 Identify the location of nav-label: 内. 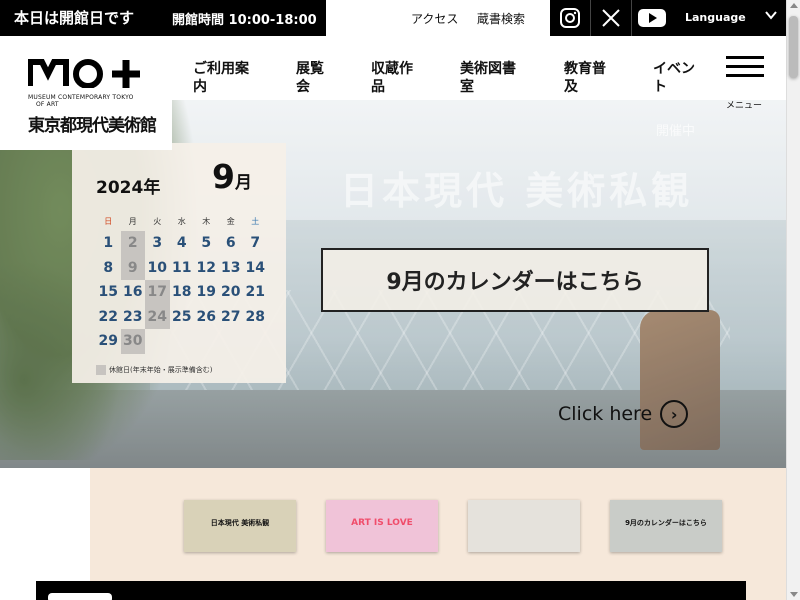
(200, 87).